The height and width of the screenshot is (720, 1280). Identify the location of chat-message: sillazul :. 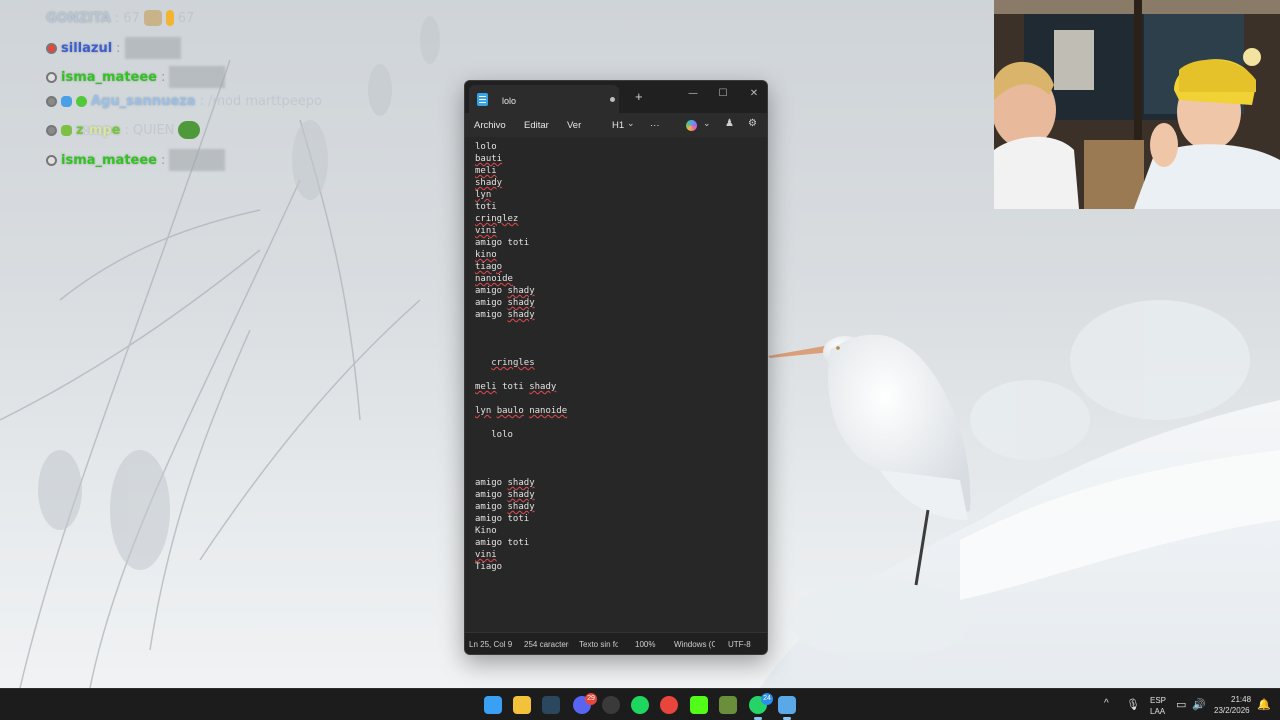
(113, 48).